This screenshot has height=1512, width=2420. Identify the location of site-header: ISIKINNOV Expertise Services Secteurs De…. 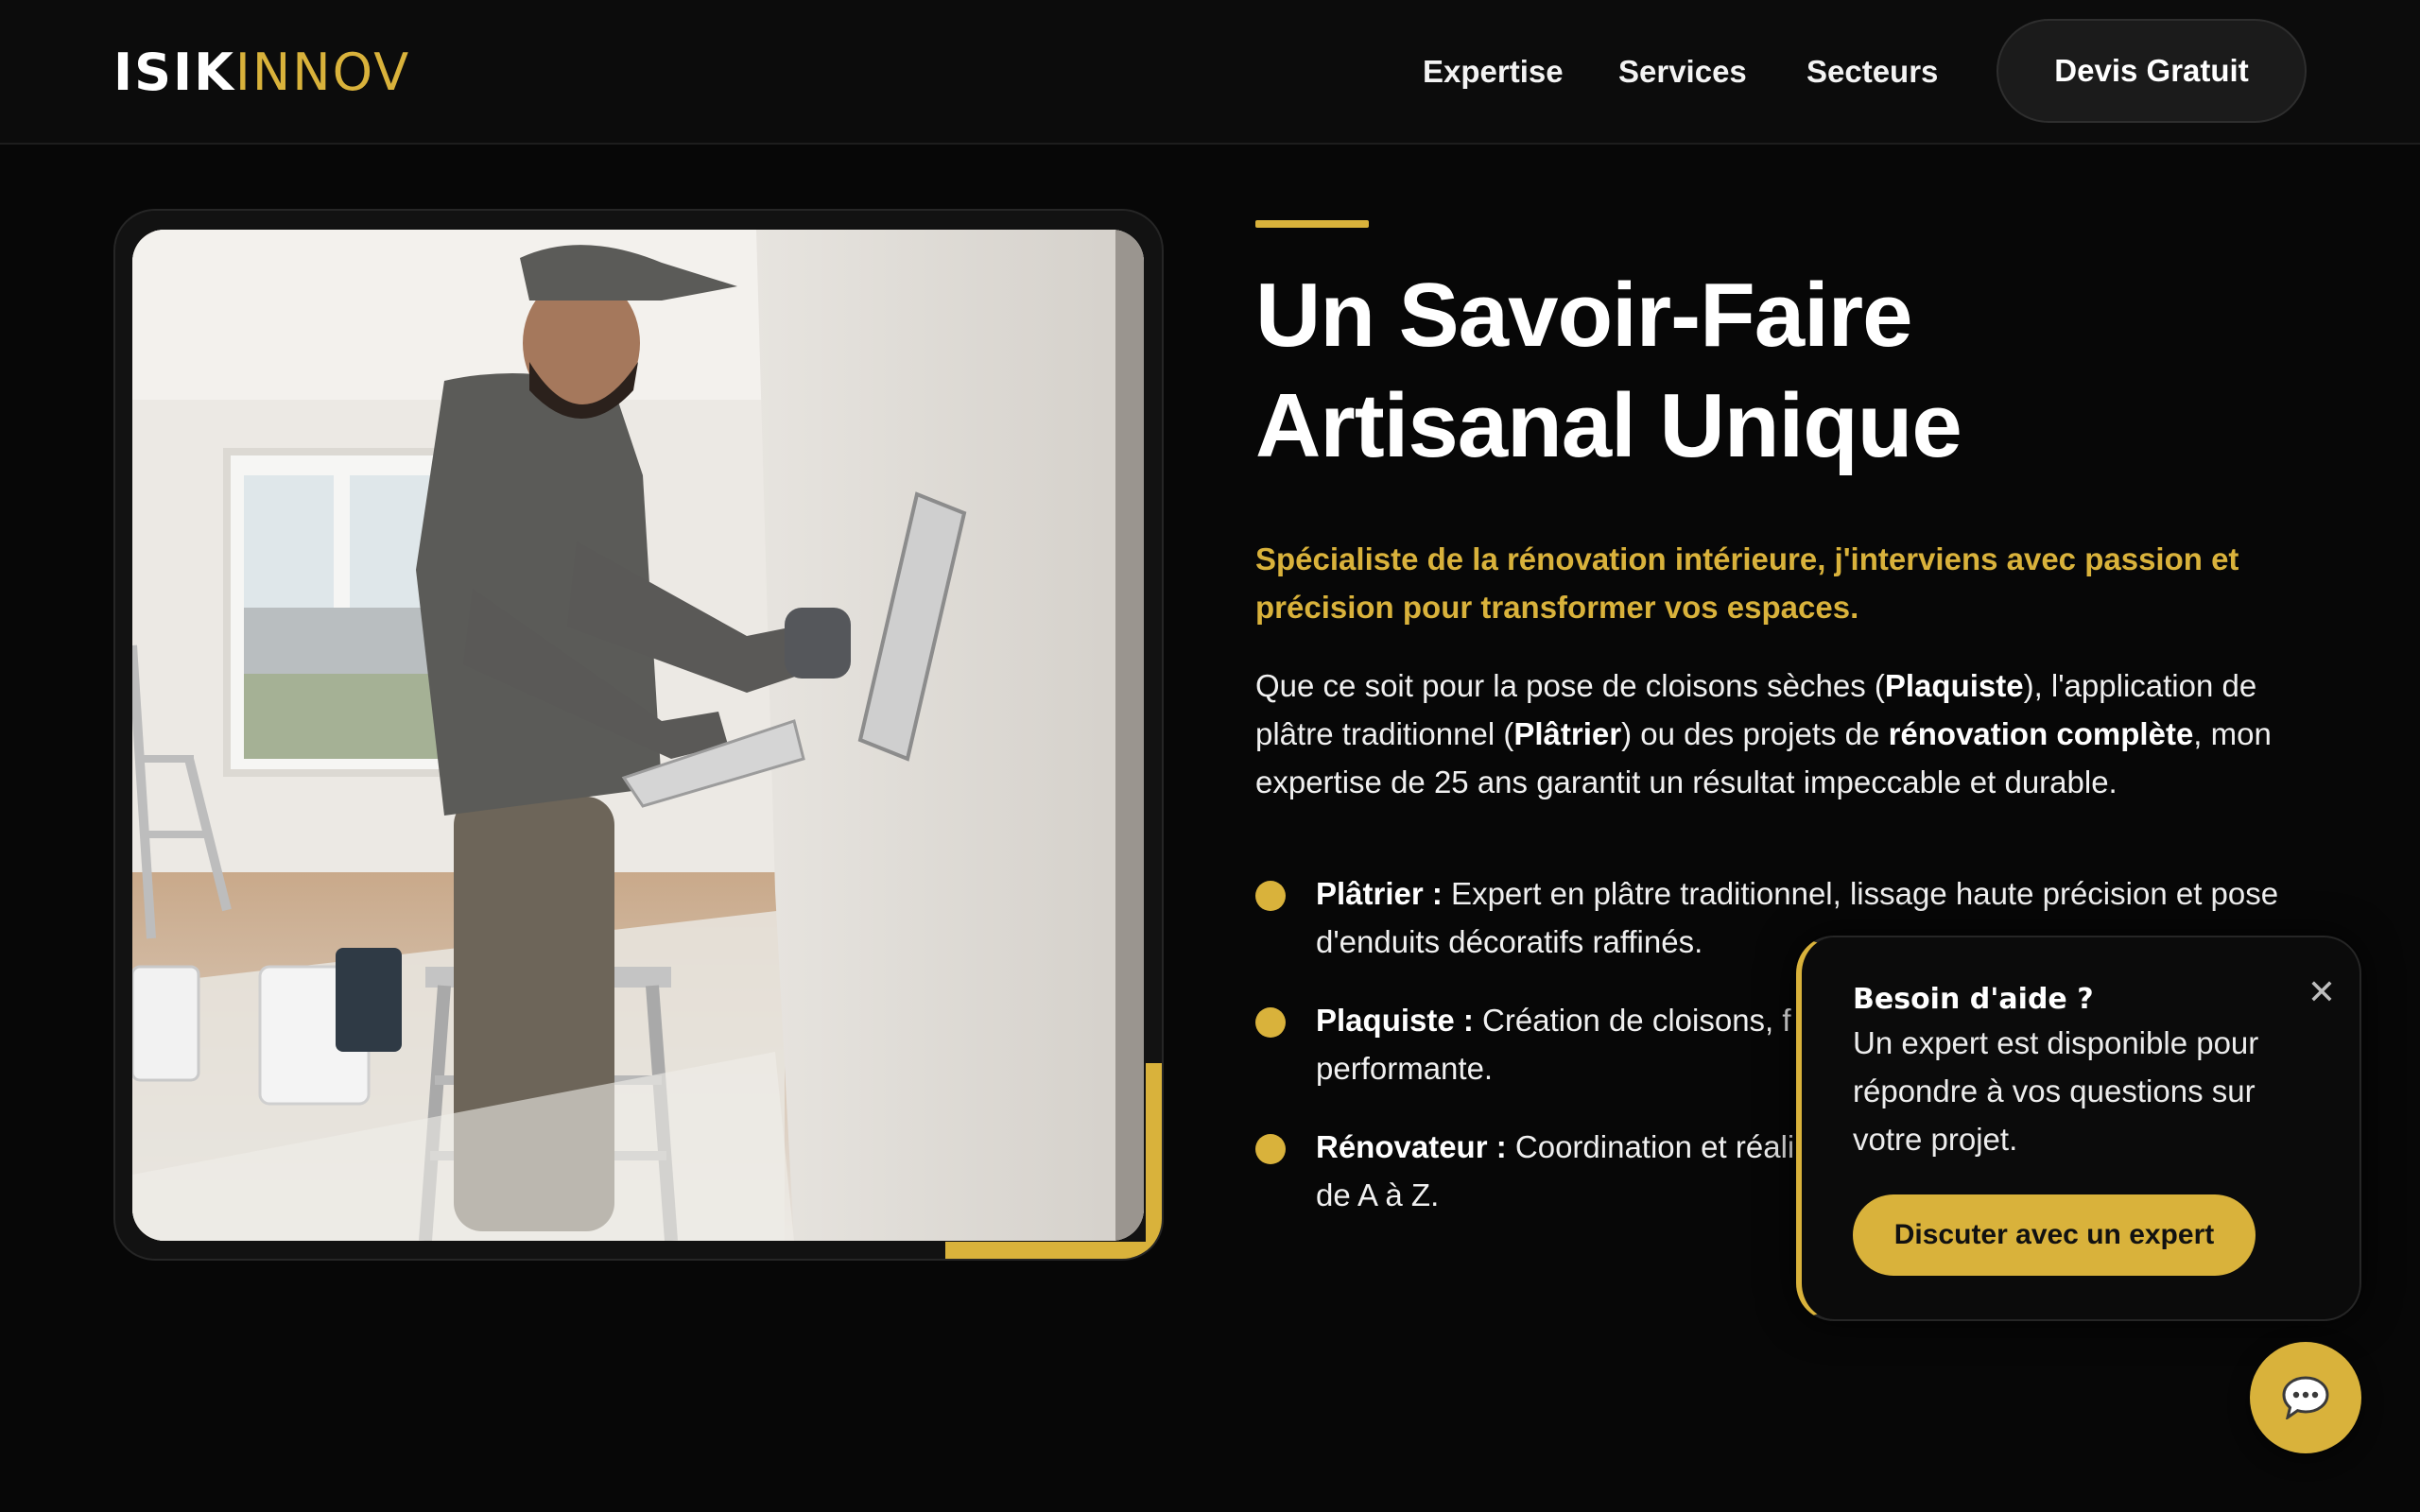
(1210, 72).